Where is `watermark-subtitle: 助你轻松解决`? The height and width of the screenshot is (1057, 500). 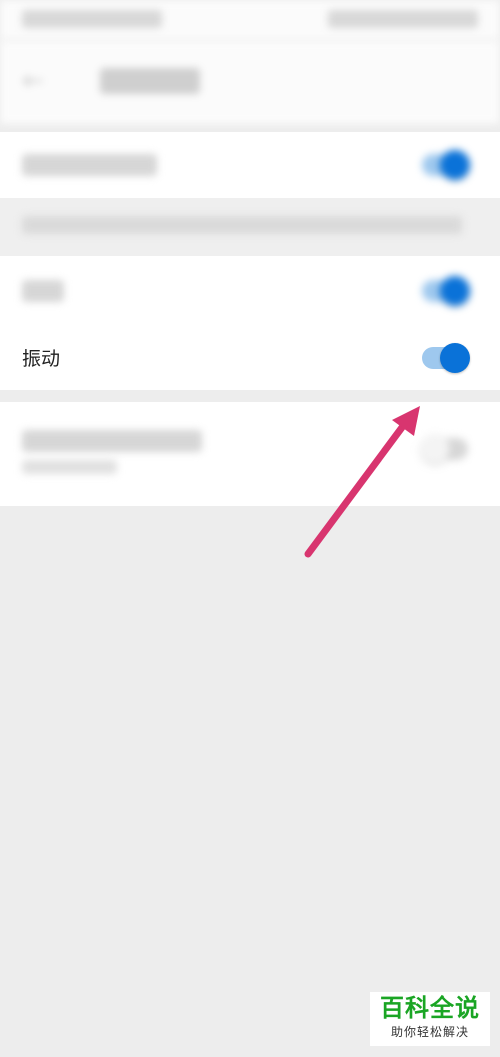 watermark-subtitle: 助你轻松解决 is located at coordinates (429, 1032).